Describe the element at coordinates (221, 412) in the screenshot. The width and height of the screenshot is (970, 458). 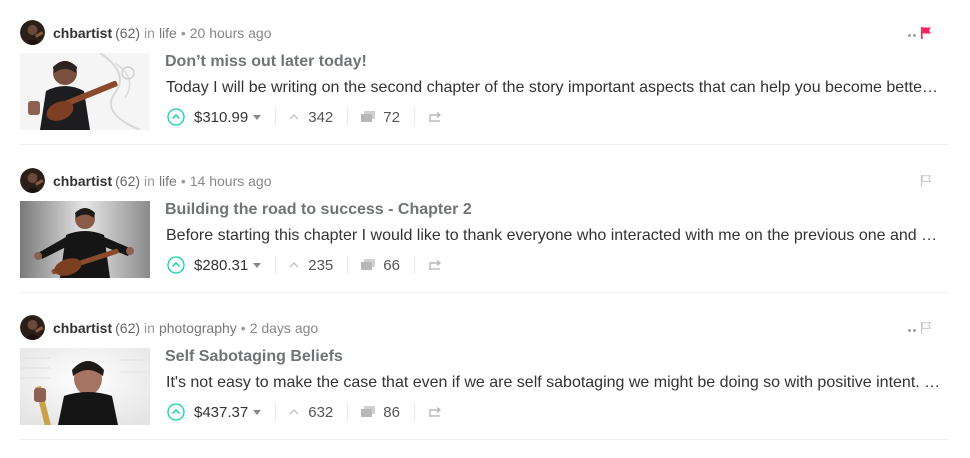
I see `payout-value: $437.37` at that location.